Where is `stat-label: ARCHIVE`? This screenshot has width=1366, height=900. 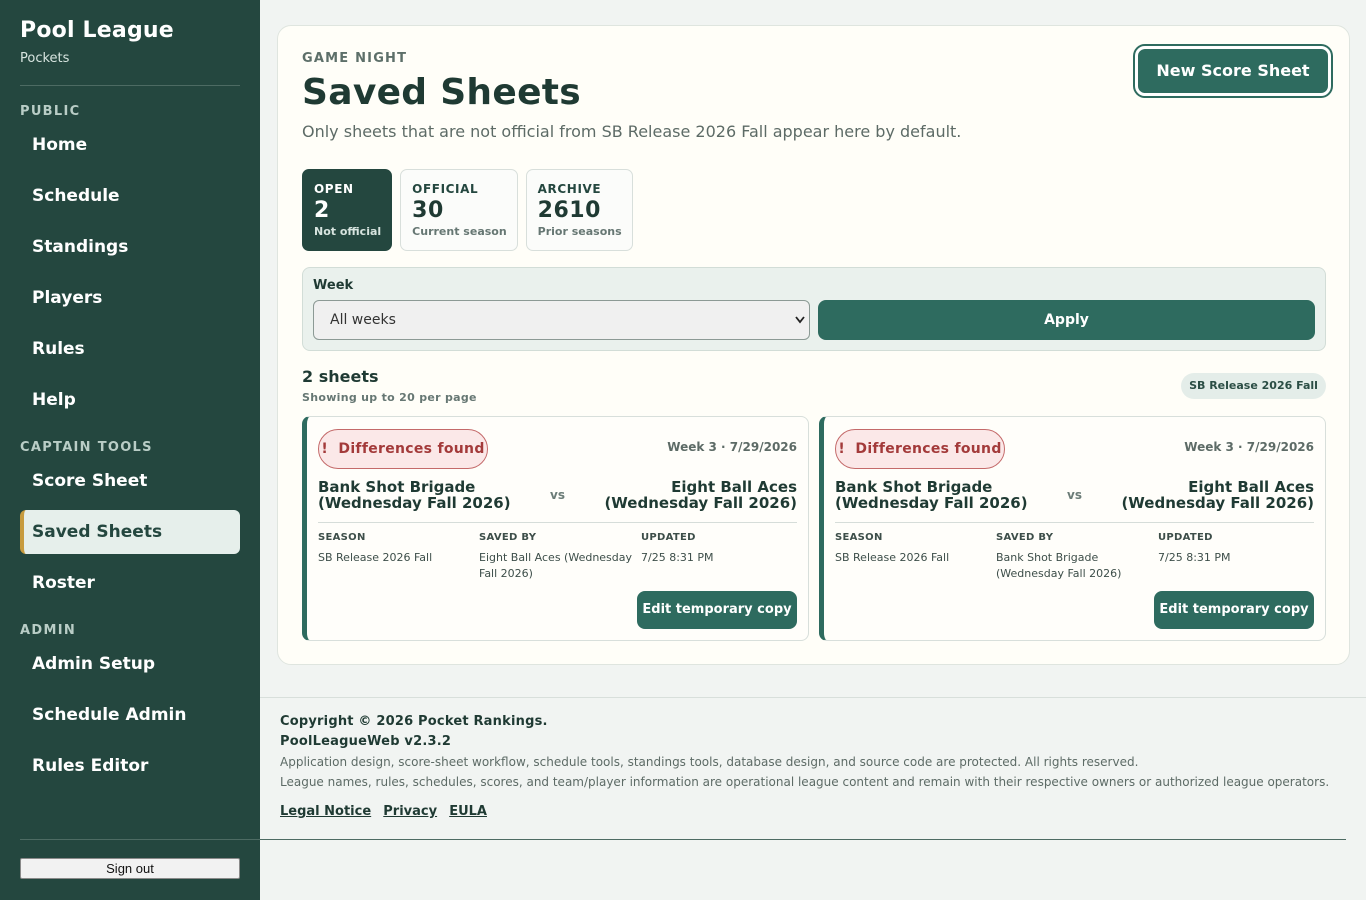
stat-label: ARCHIVE is located at coordinates (569, 189).